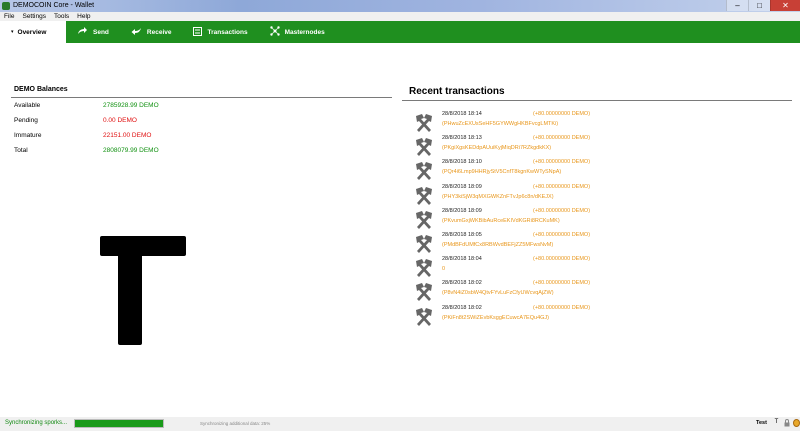 The width and height of the screenshot is (800, 431). I want to click on tab-receive: Receive, so click(151, 32).